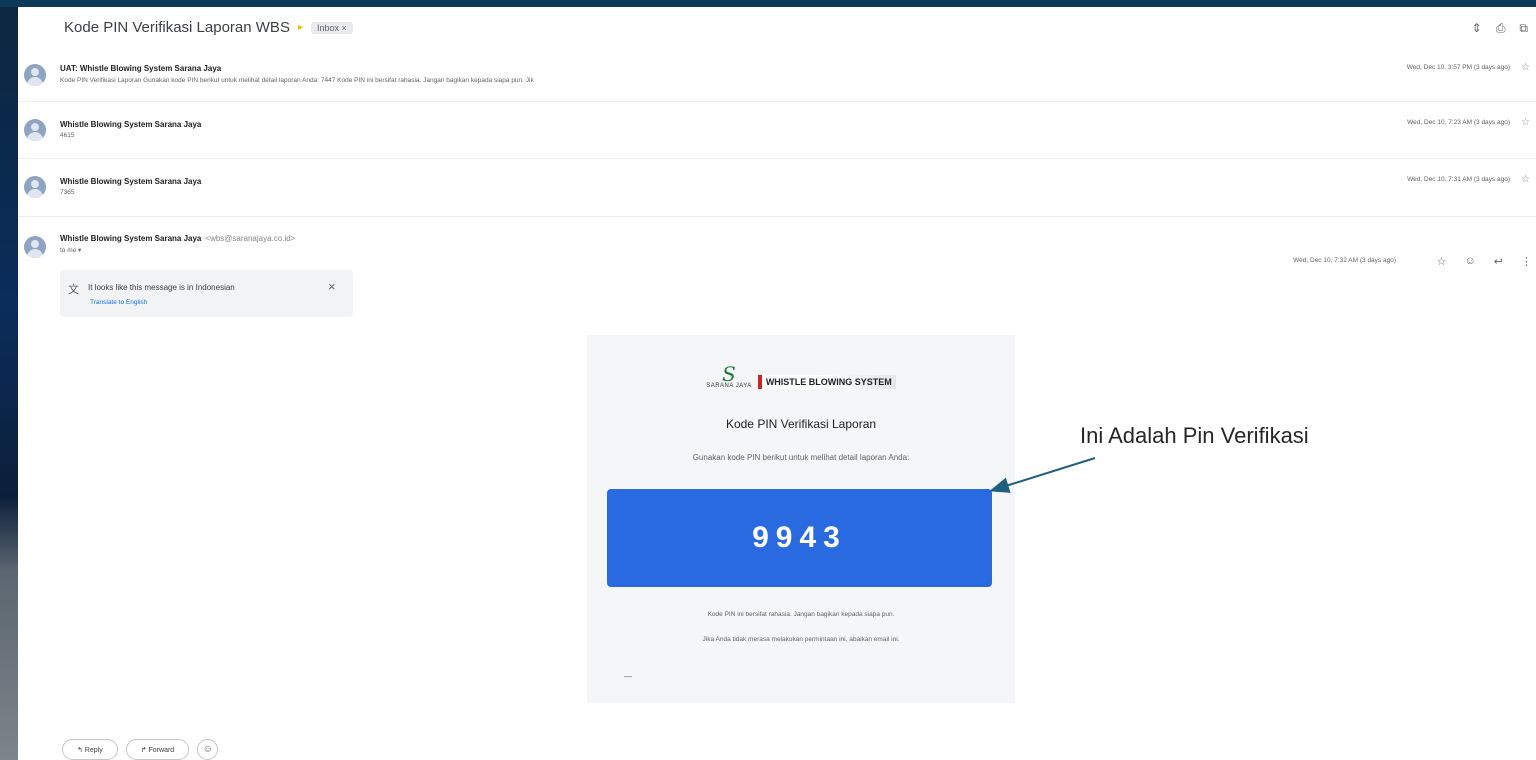 The image size is (1536, 760). Describe the element at coordinates (67, 192) in the screenshot. I see `message-snippet: 7365` at that location.